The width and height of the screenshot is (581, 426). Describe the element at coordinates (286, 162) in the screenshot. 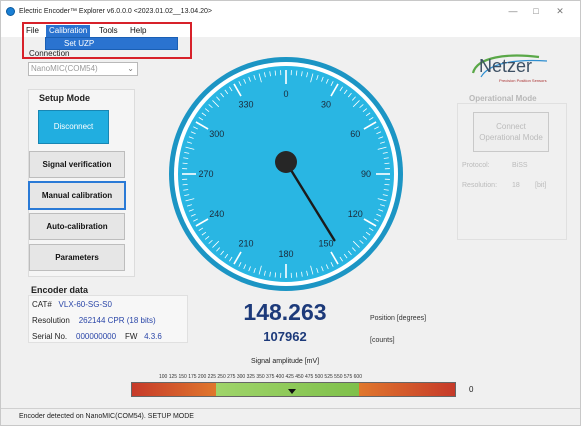

I see `gauge-hub` at that location.